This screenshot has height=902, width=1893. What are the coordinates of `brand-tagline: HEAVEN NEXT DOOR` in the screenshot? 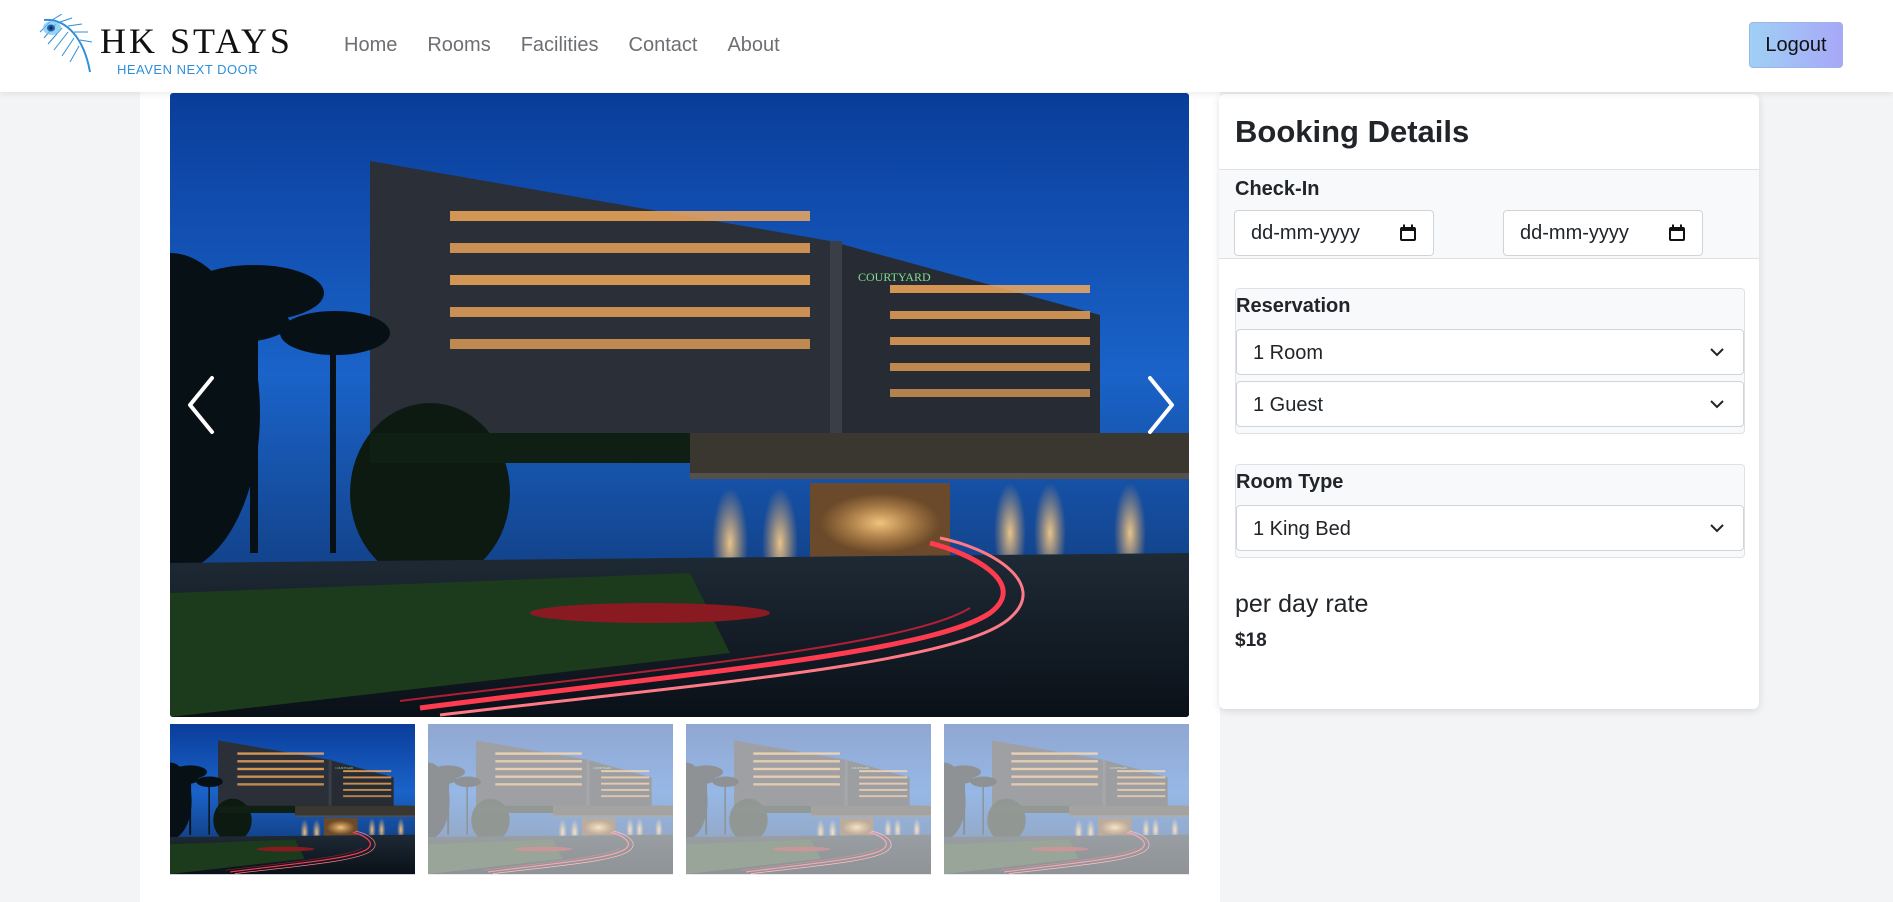 It's located at (188, 69).